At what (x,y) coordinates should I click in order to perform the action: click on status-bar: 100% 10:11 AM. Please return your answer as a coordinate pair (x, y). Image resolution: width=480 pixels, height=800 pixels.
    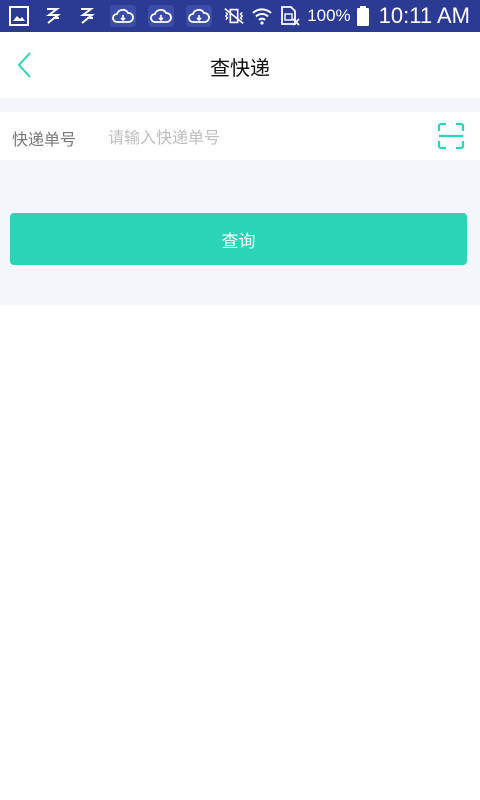
    Looking at the image, I should click on (240, 16).